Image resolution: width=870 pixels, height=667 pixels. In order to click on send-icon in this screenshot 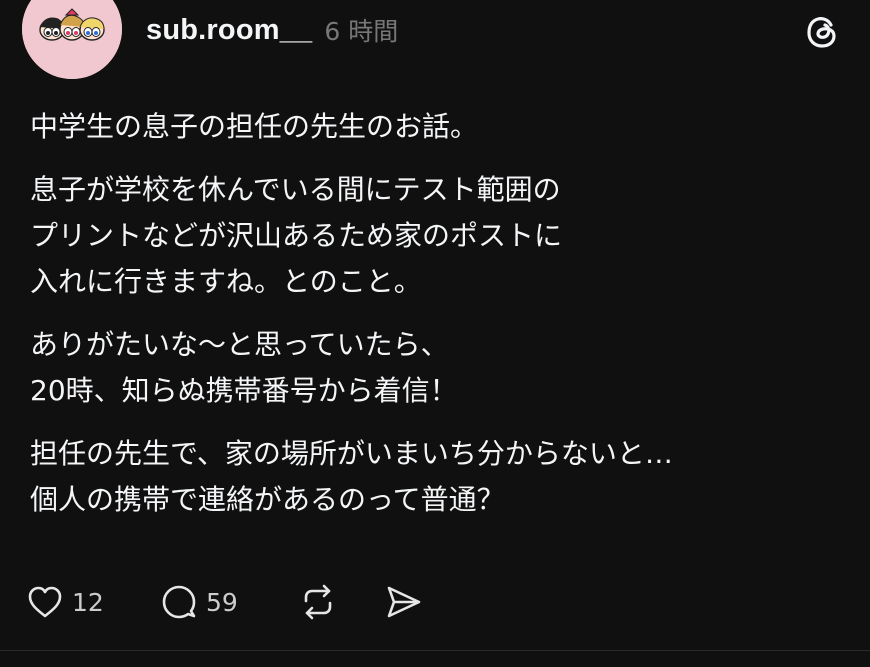, I will do `click(404, 602)`.